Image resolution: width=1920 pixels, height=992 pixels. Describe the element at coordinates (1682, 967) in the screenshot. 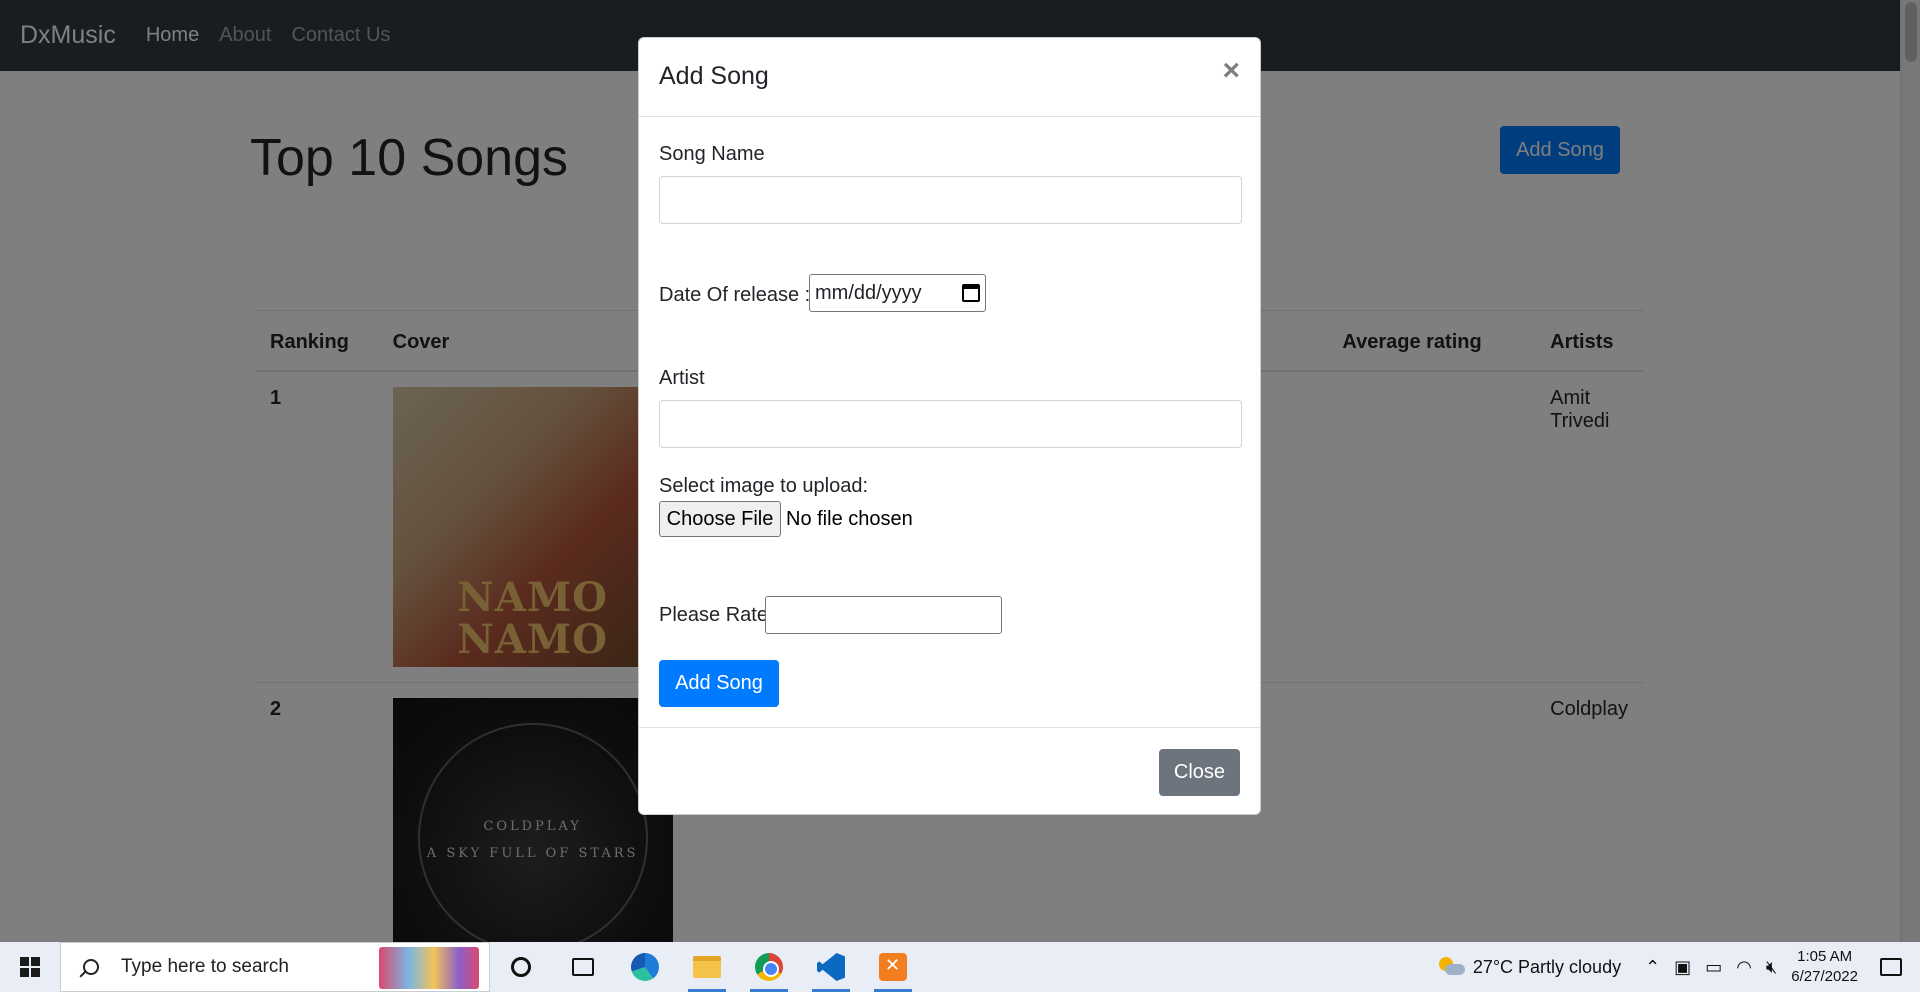

I see `meet-now-icon: ▣` at that location.